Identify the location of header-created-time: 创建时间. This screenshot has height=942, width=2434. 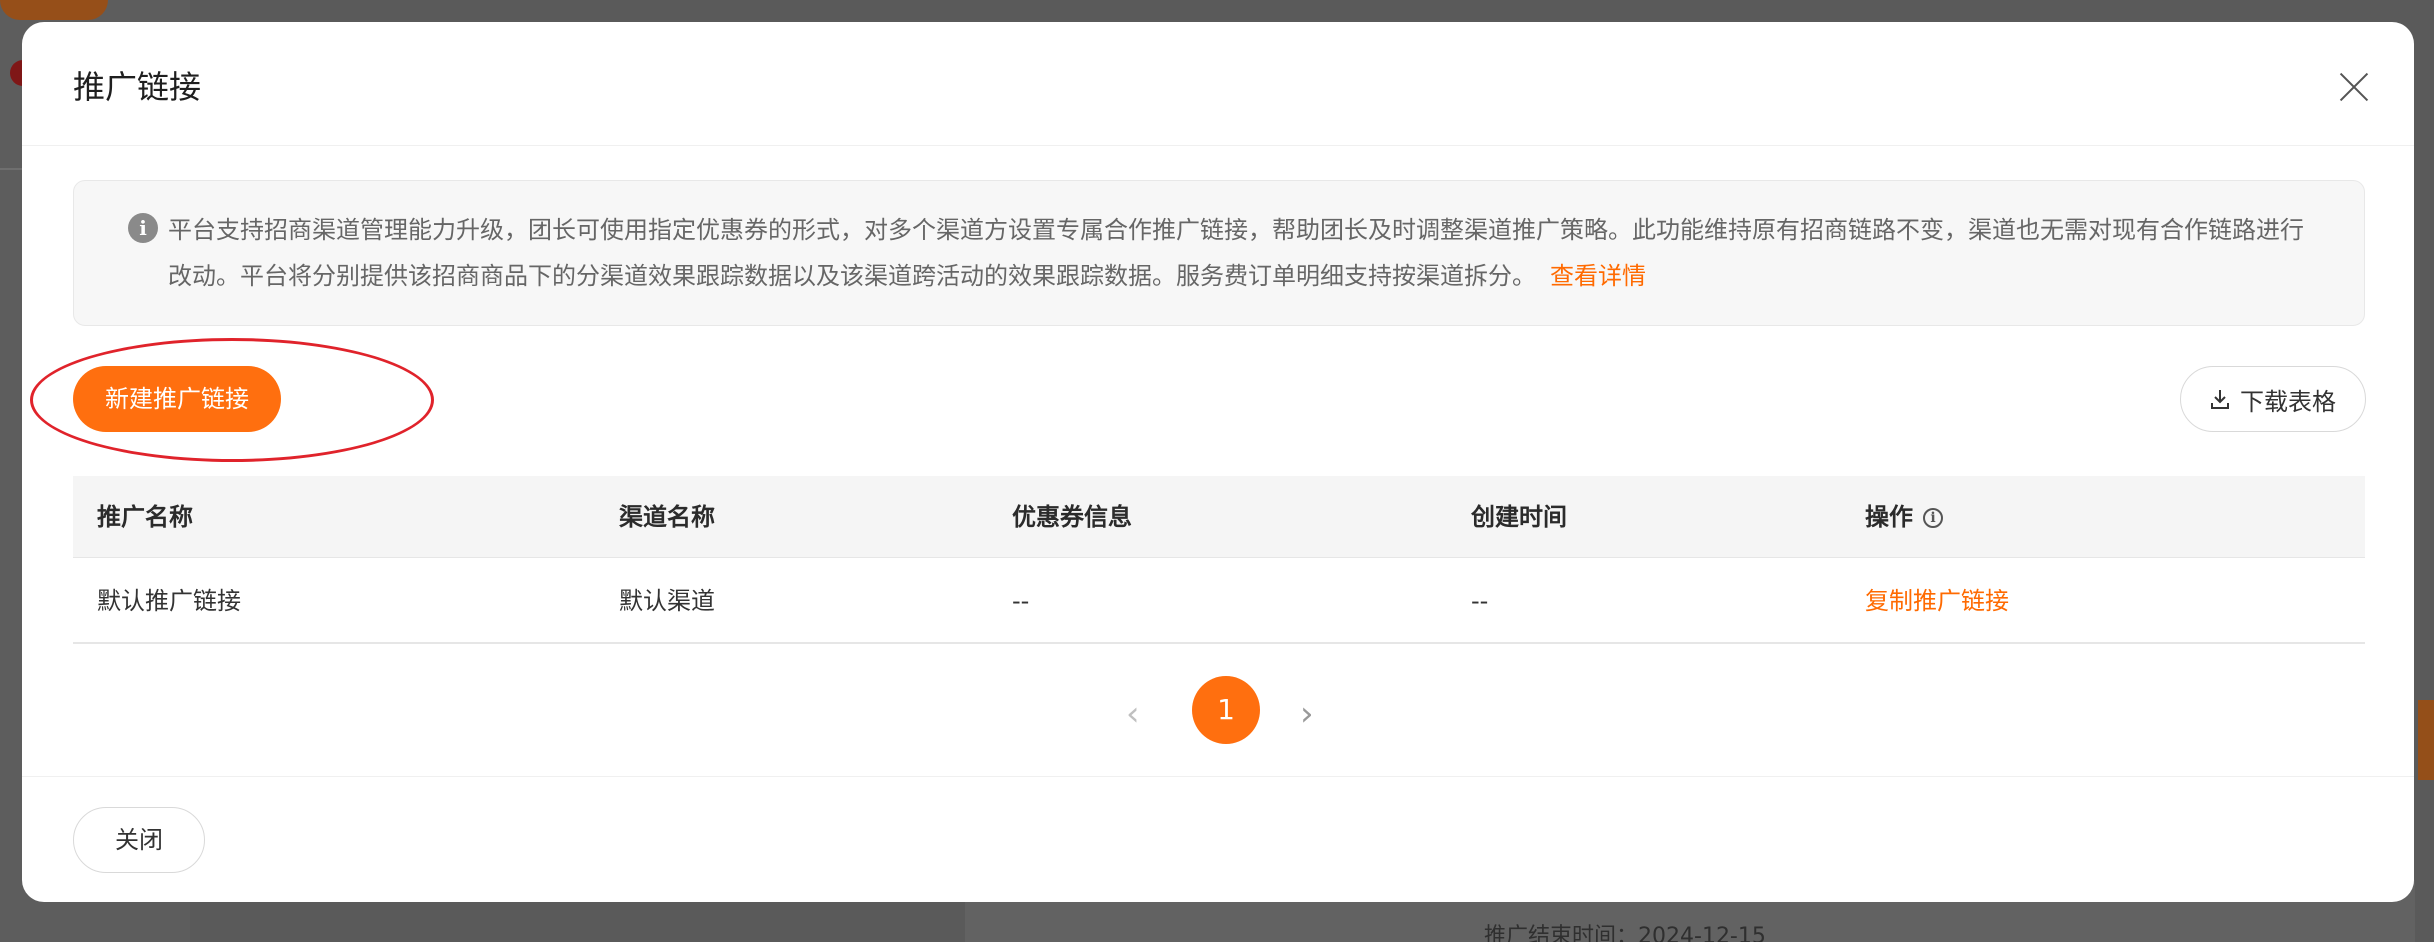
(1519, 517).